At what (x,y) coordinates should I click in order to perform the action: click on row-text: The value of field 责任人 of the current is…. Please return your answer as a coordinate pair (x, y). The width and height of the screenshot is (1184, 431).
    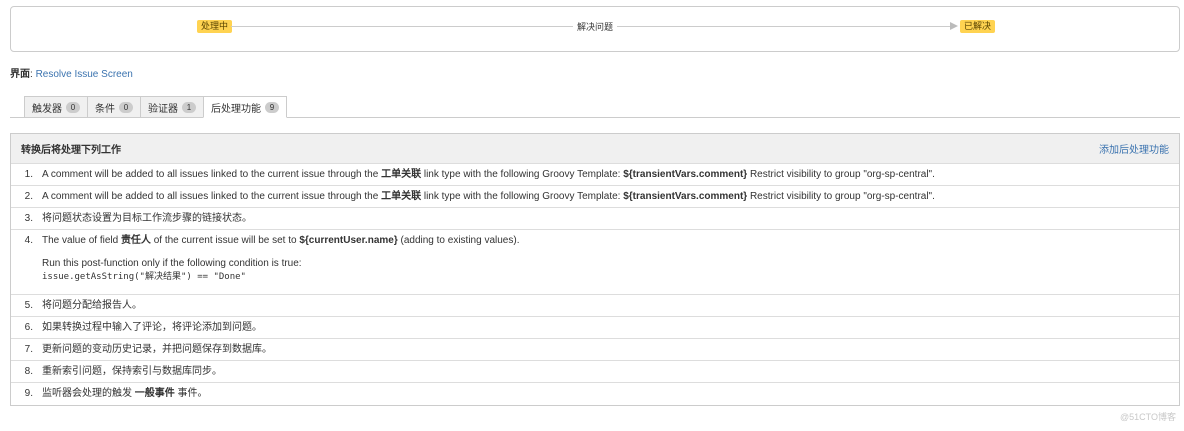
    Looking at the image, I should click on (605, 264).